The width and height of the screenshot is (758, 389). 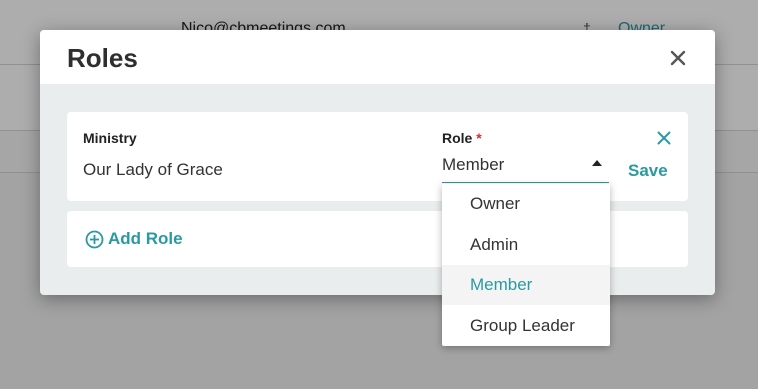 I want to click on role-label-text: Role, so click(x=457, y=138).